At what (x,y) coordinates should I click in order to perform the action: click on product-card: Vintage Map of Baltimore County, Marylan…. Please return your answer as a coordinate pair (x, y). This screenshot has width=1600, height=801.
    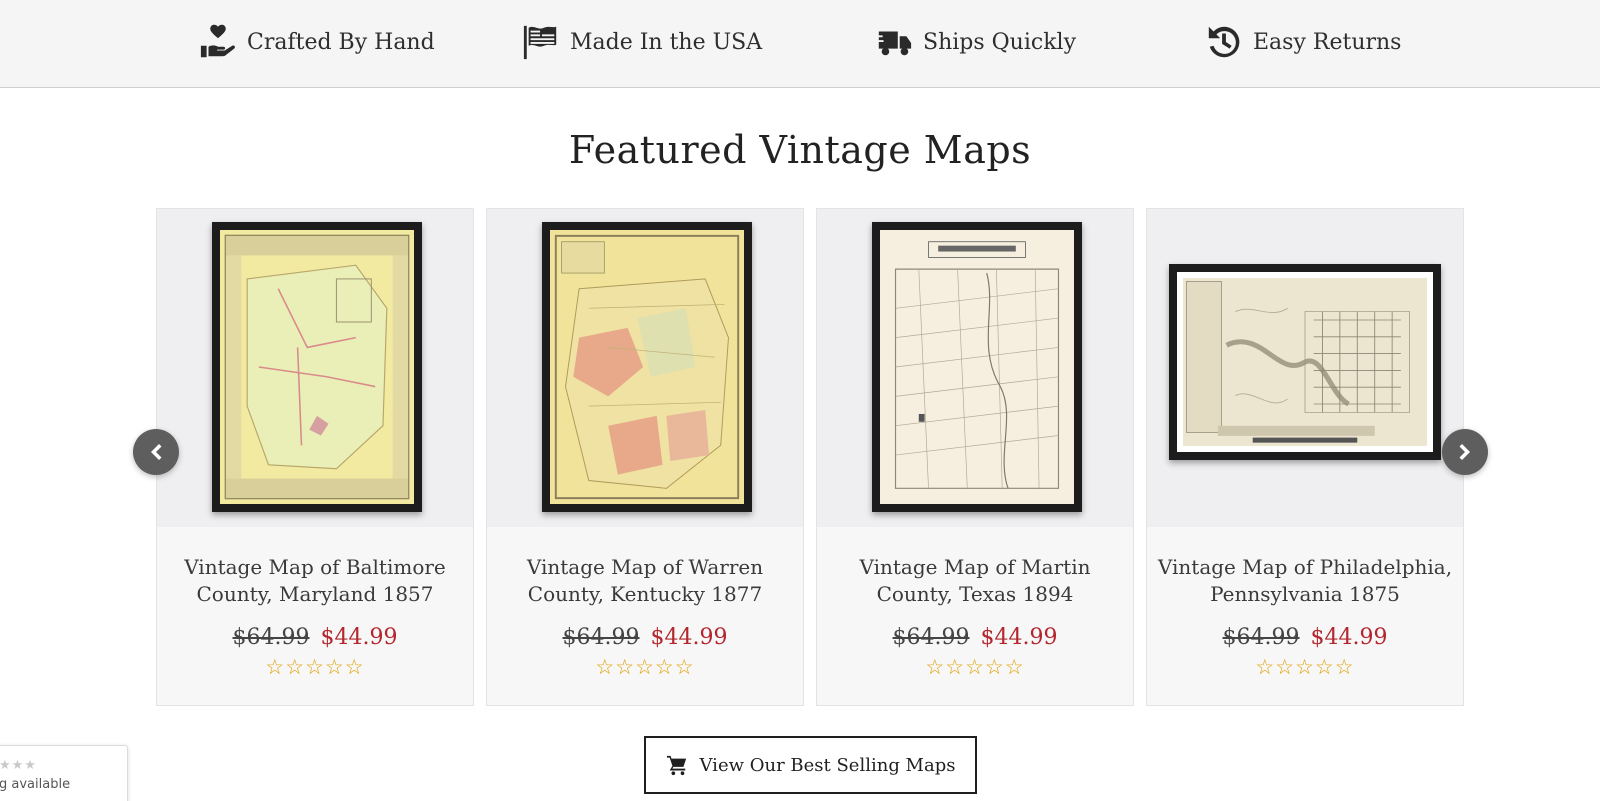
    Looking at the image, I should click on (315, 457).